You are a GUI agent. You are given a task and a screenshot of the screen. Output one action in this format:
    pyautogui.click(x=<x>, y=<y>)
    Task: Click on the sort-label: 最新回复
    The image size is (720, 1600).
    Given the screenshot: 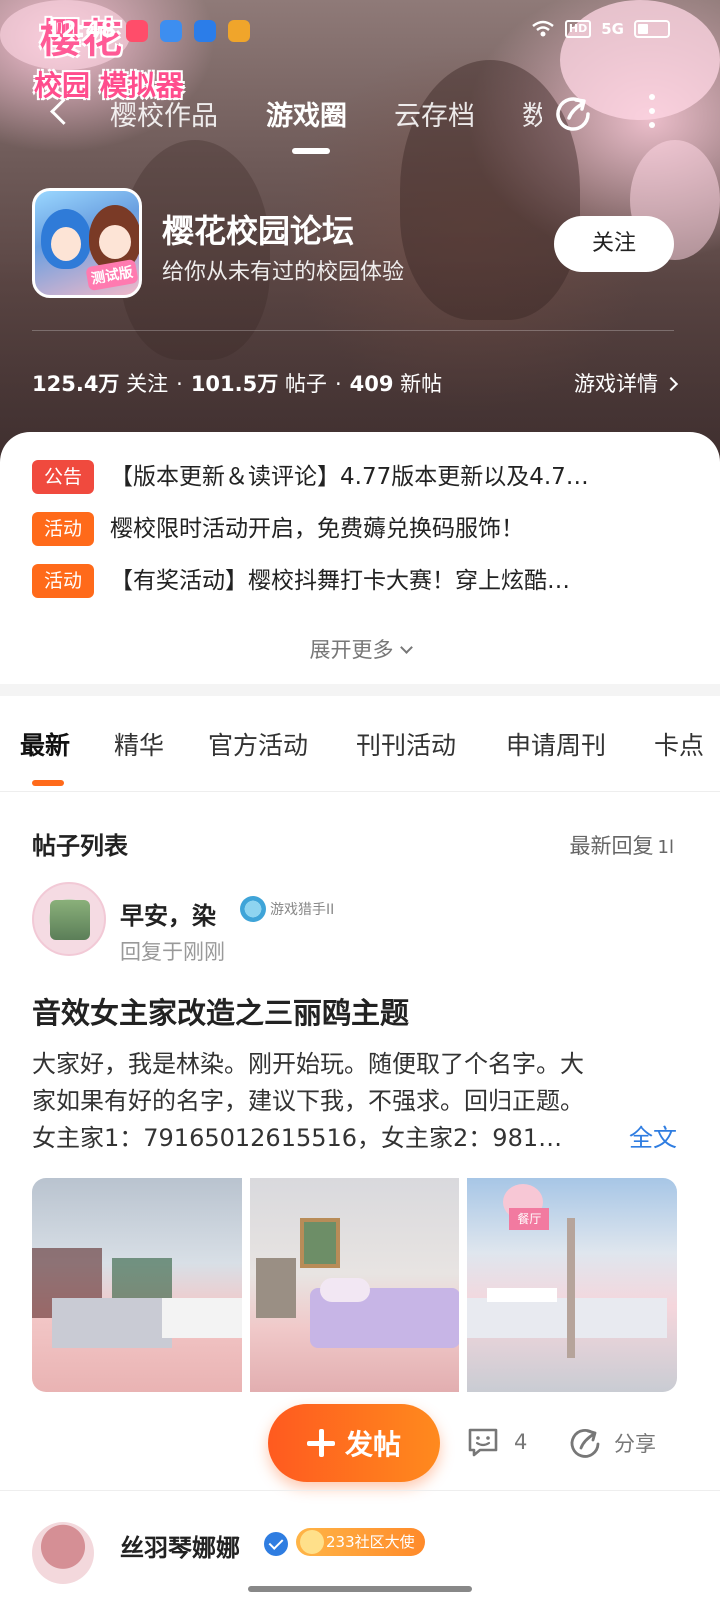 What is the action you would take?
    pyautogui.click(x=611, y=846)
    